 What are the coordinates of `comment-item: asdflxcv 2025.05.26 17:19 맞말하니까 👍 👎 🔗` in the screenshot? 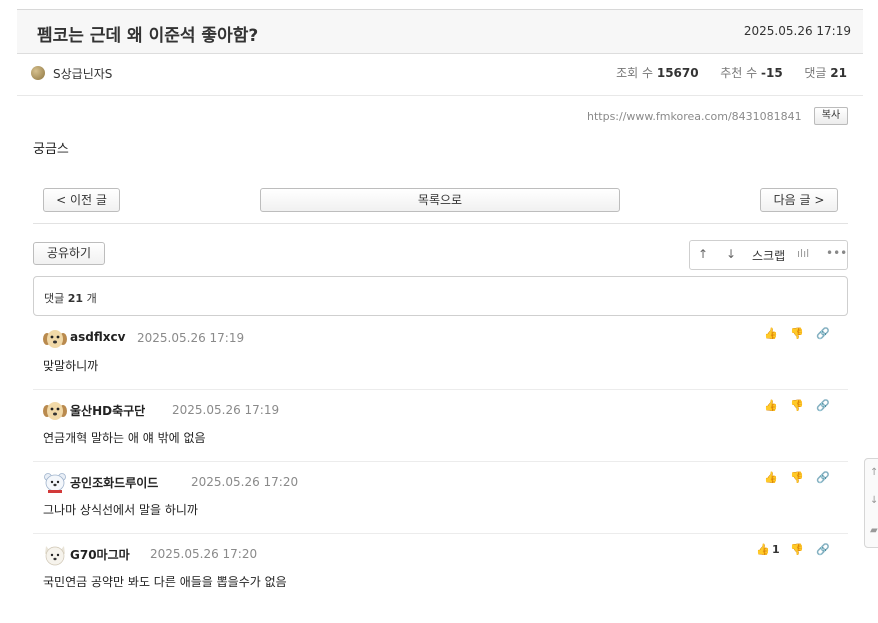 It's located at (440, 354).